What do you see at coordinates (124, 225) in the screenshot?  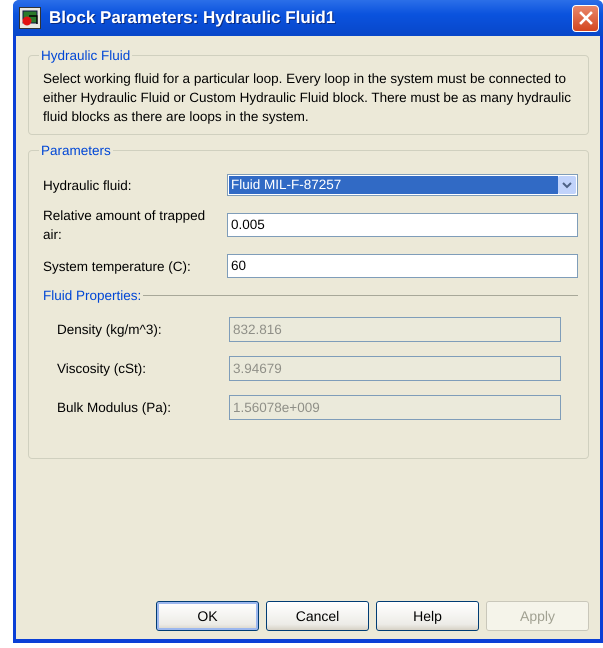 I see `field-label: Relative amount of trapped air:` at bounding box center [124, 225].